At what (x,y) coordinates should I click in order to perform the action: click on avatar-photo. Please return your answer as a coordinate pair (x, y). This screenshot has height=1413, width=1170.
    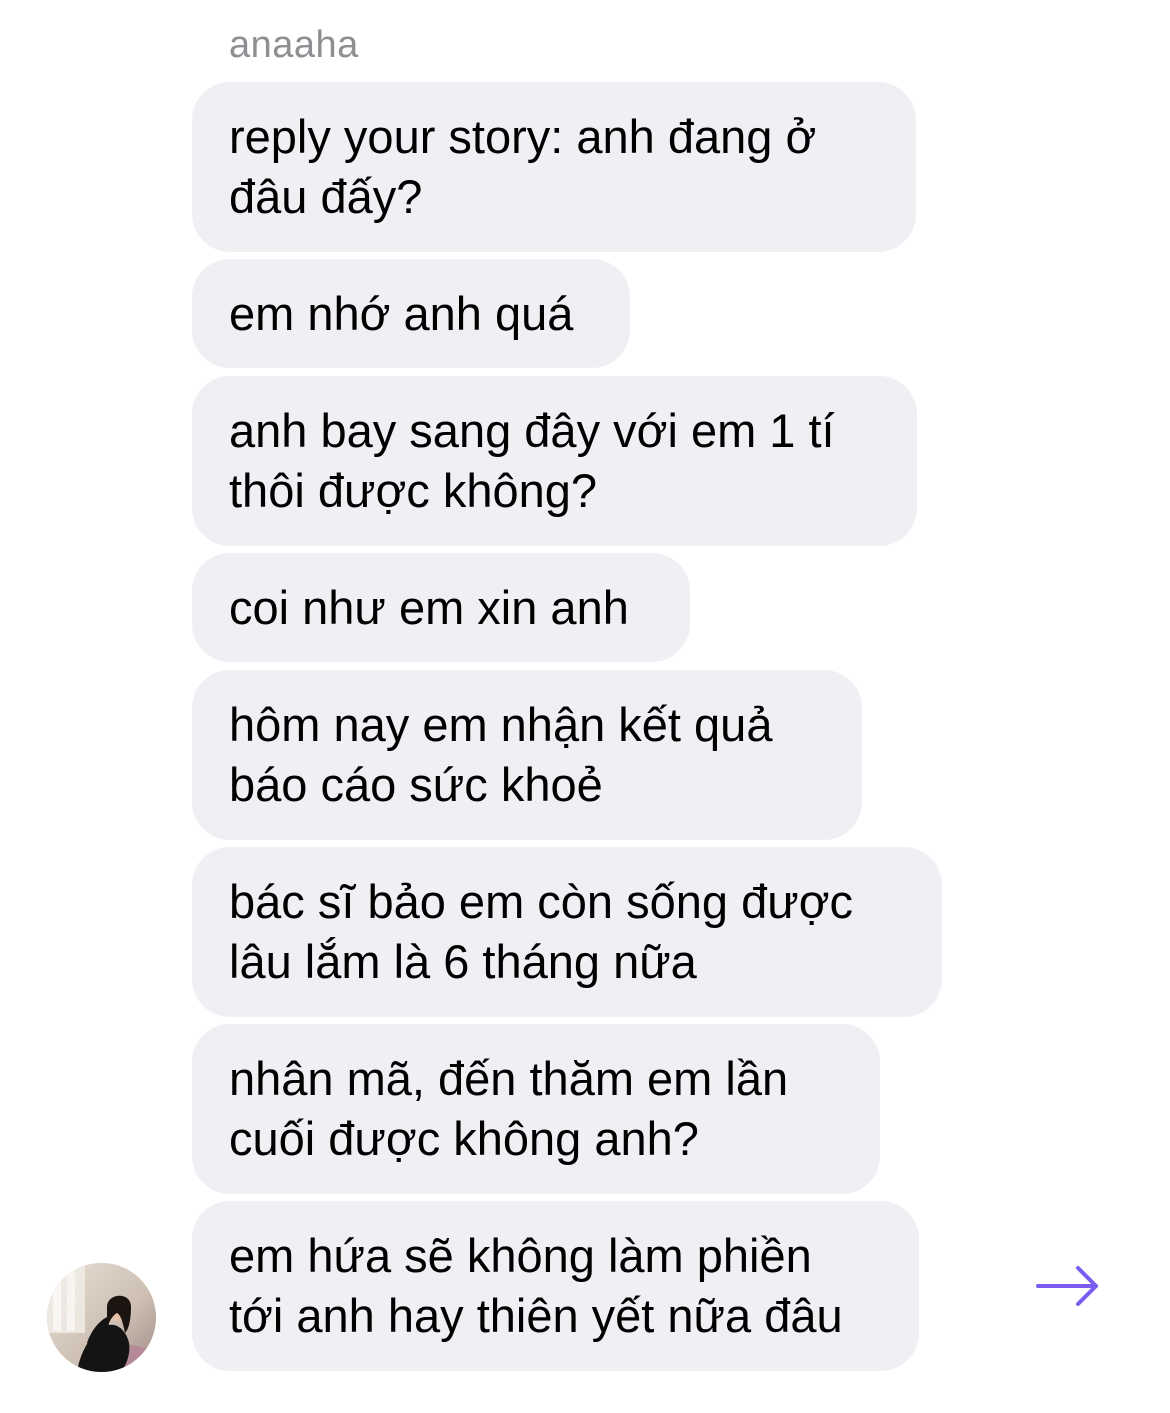
    Looking at the image, I should click on (101, 1317).